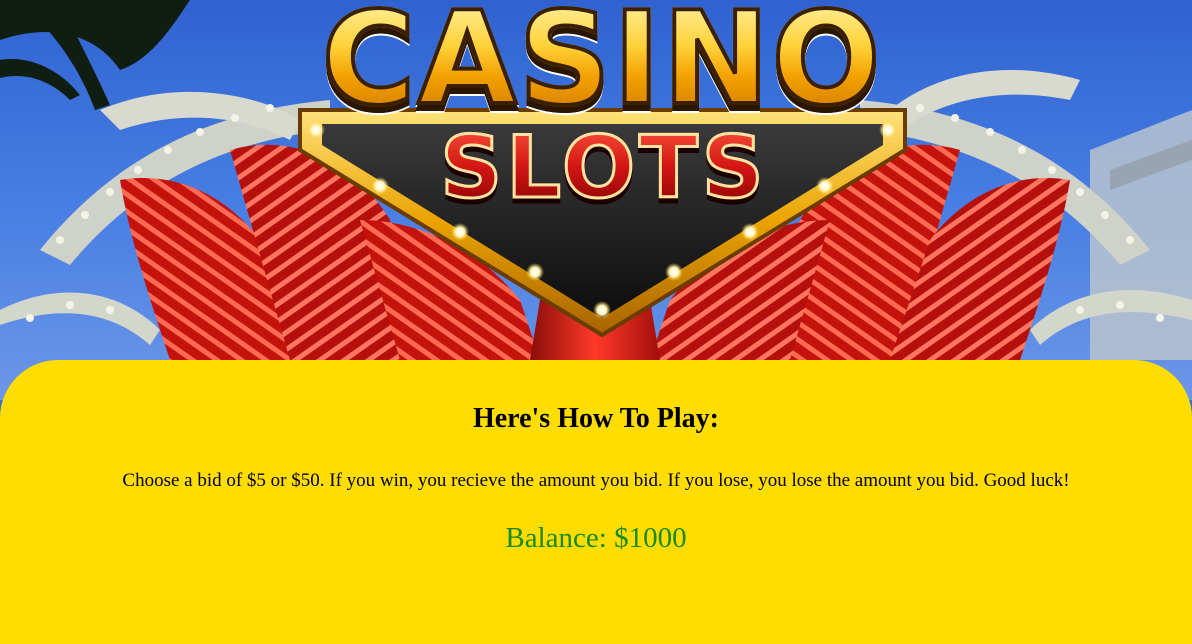 The width and height of the screenshot is (1192, 644). I want to click on balance-display: Balance: $1000, so click(596, 538).